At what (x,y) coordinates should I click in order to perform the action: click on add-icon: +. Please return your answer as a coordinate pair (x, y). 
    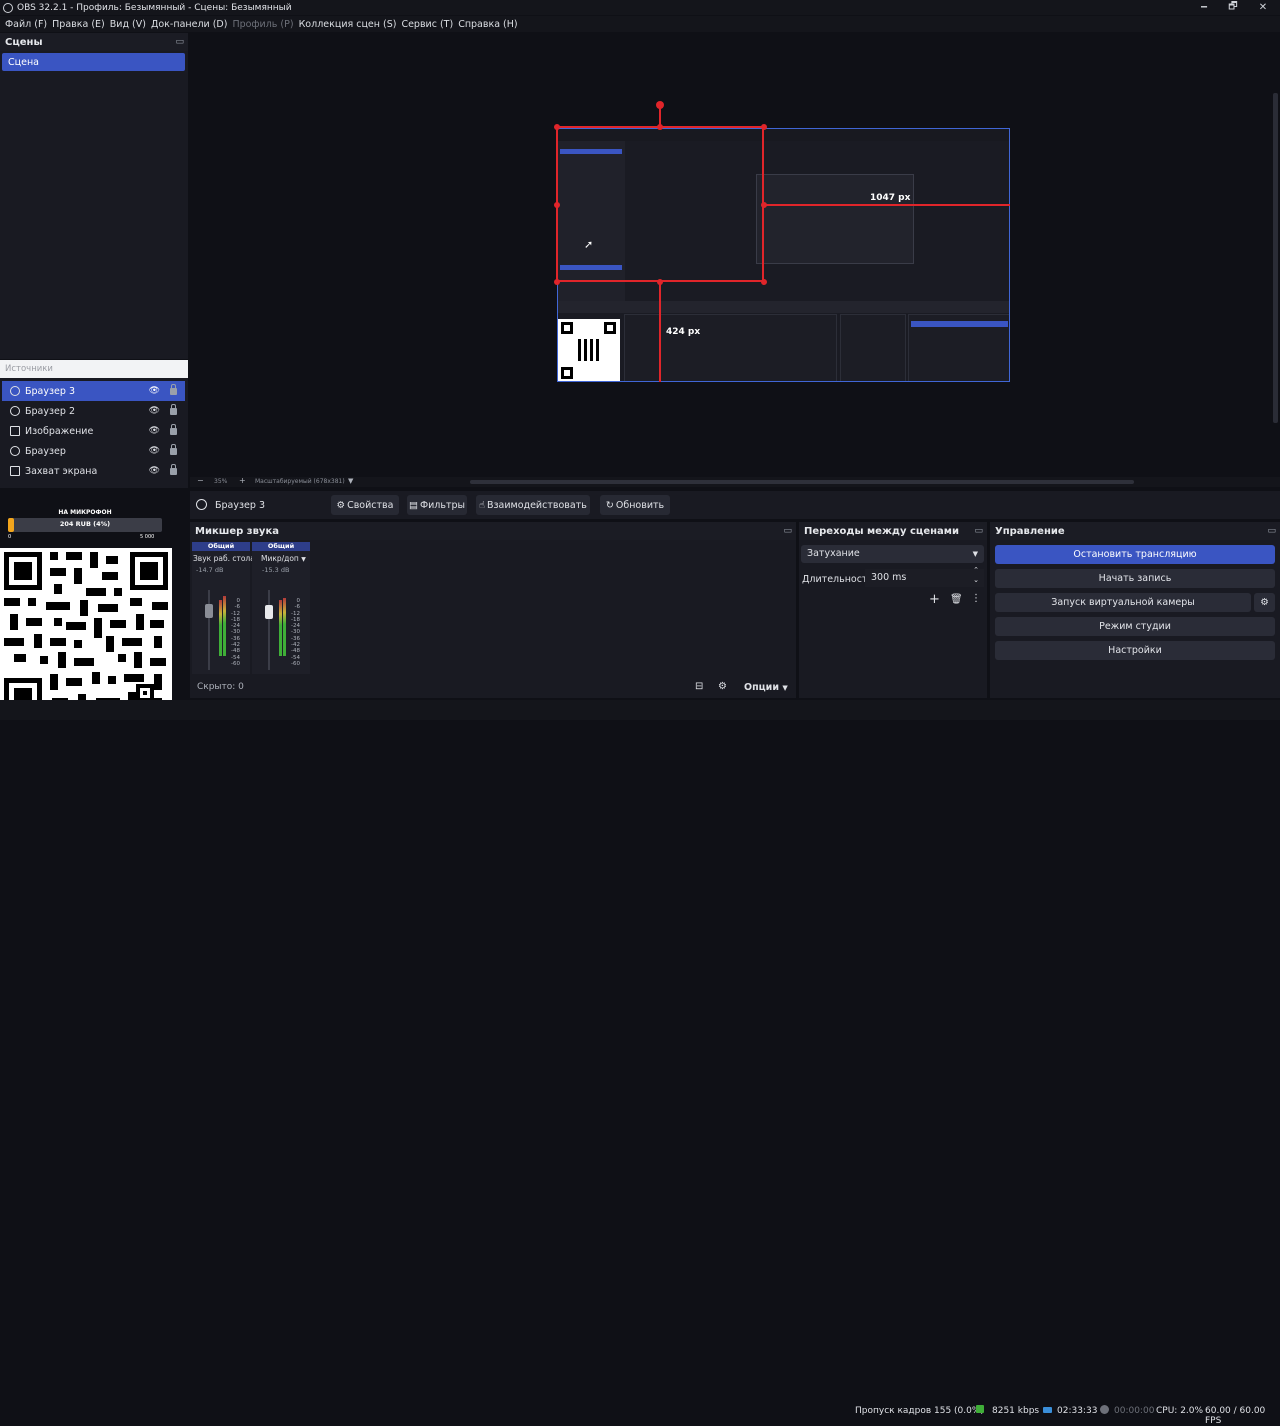
    Looking at the image, I should click on (934, 599).